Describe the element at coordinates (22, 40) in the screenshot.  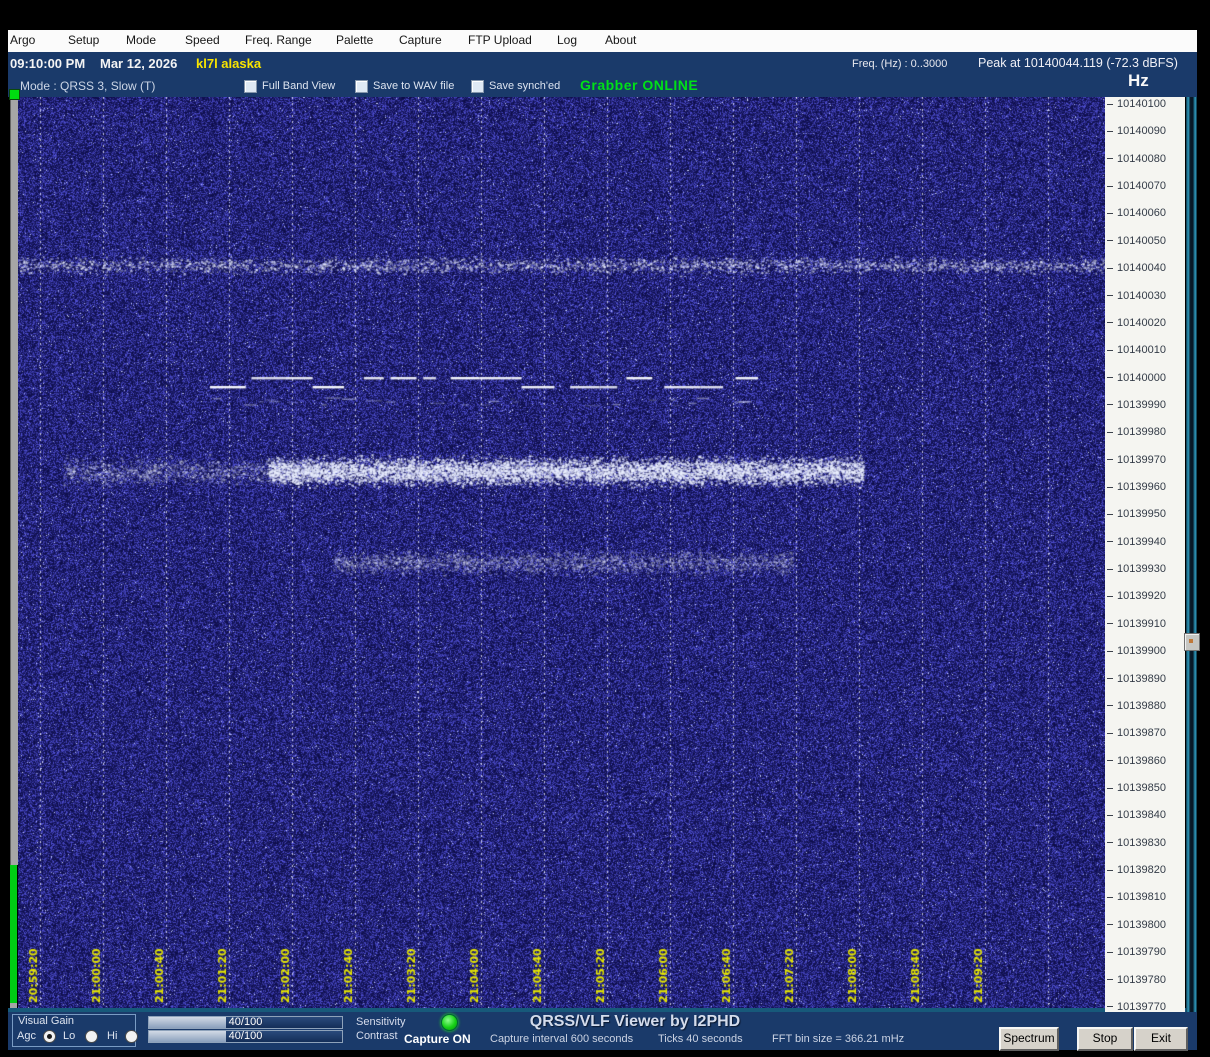
I see `menu-argo: Argo` at that location.